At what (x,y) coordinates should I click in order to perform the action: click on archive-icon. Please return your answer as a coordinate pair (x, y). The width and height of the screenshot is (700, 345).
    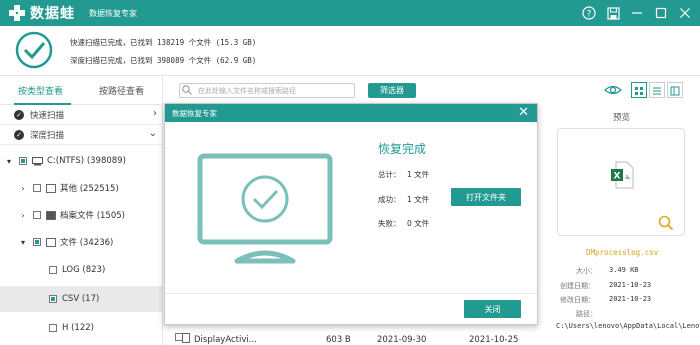
    Looking at the image, I should click on (51, 215).